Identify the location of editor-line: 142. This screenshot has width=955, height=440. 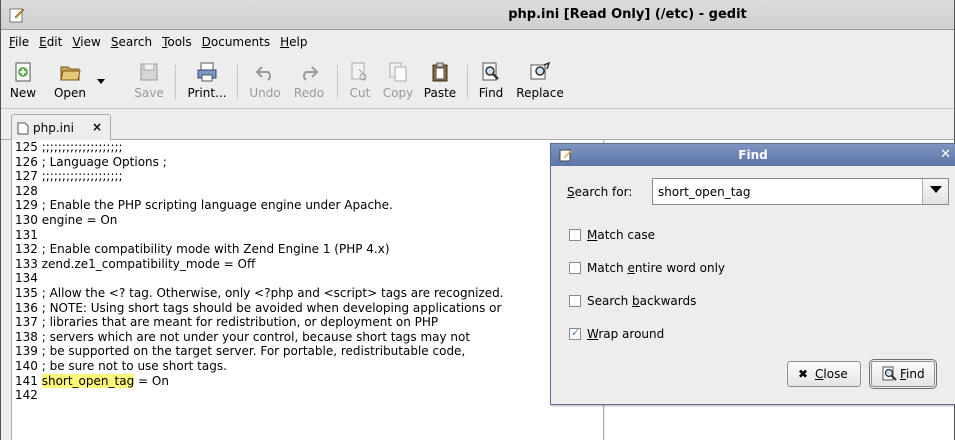
(307, 395).